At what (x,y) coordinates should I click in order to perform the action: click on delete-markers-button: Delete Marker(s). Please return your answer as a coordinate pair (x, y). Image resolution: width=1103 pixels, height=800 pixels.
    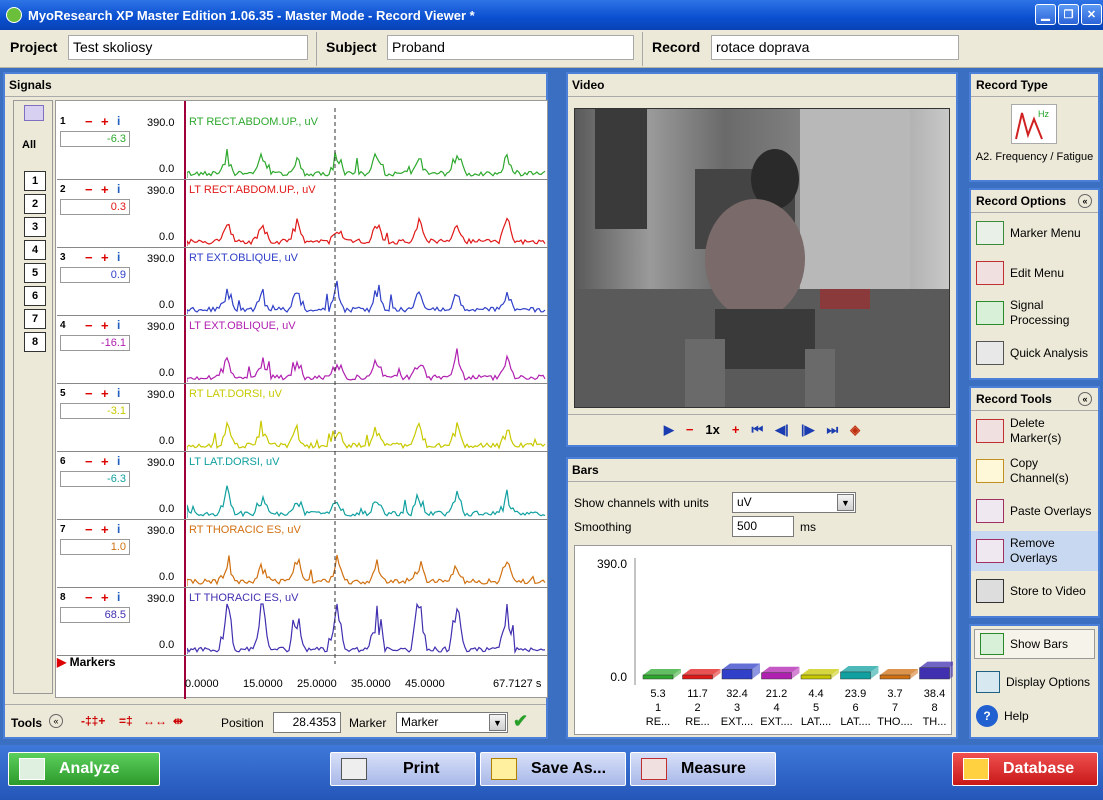
    Looking at the image, I should click on (1034, 431).